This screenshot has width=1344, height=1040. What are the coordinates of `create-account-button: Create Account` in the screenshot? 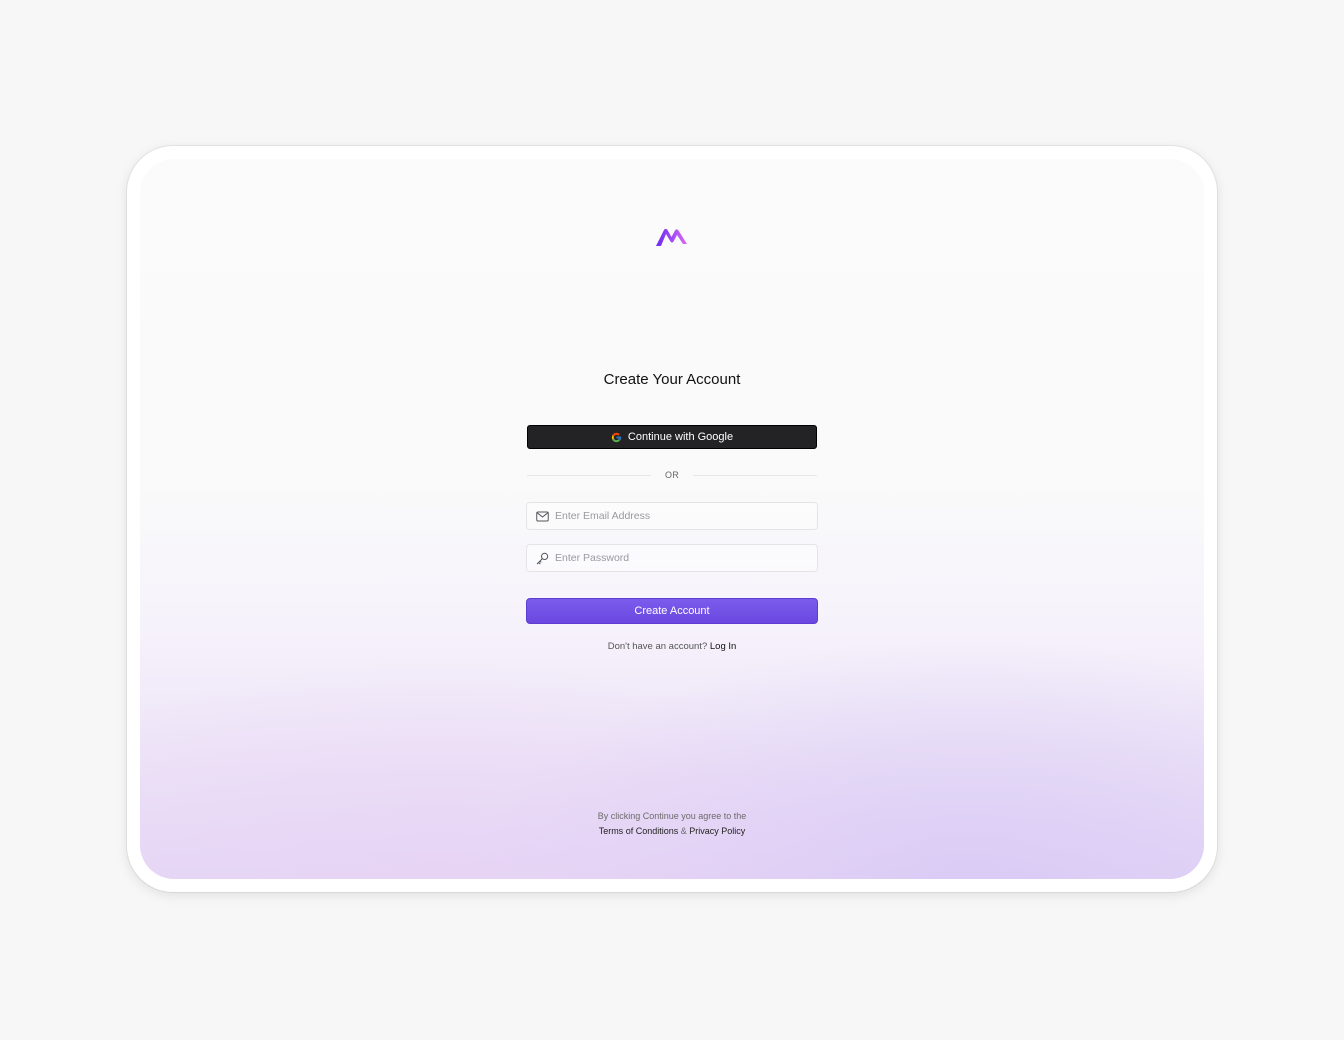 It's located at (672, 611).